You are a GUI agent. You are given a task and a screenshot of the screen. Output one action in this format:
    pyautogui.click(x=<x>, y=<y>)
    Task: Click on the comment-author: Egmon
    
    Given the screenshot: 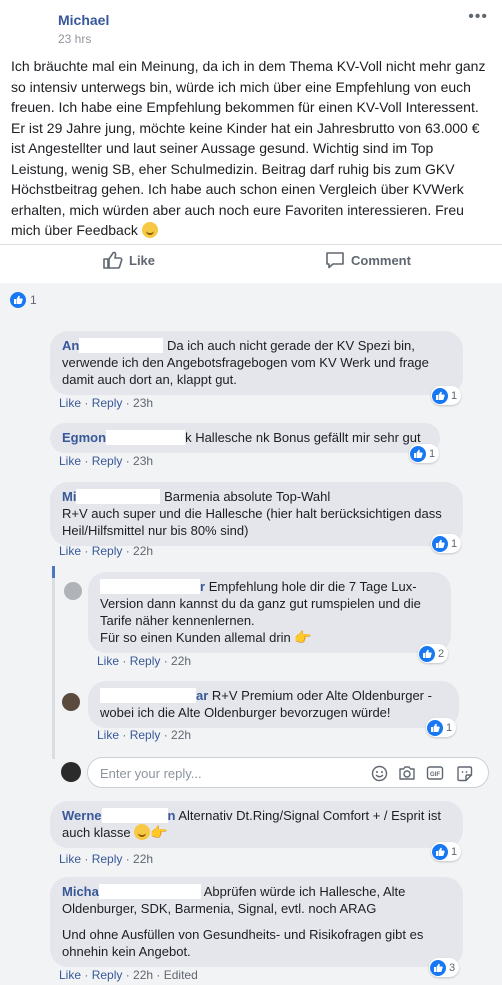 What is the action you would take?
    pyautogui.click(x=84, y=437)
    